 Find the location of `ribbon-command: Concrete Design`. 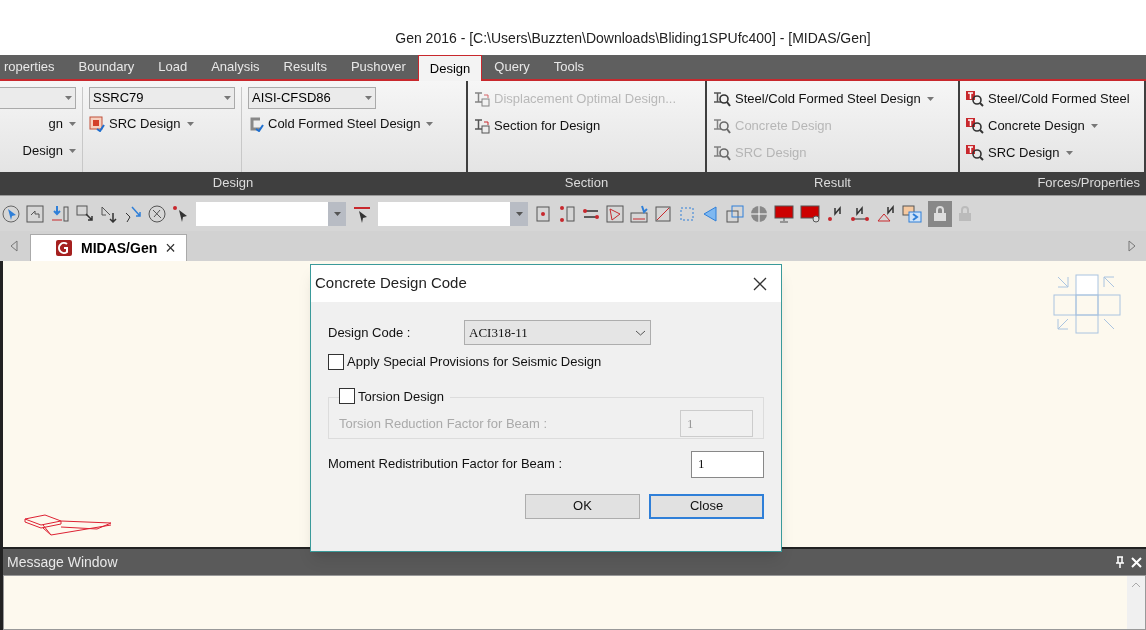

ribbon-command: Concrete Design is located at coordinates (1048, 126).